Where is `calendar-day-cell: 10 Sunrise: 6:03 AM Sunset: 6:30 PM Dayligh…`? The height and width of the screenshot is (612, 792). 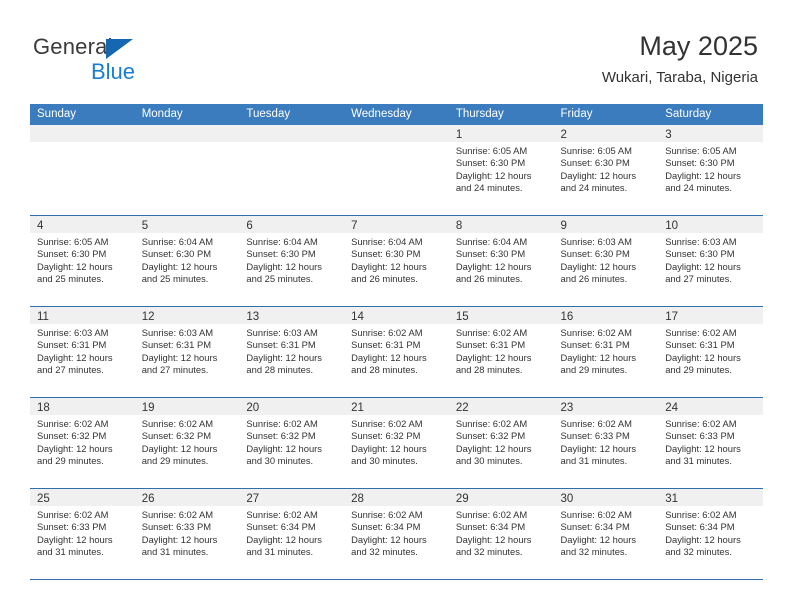 calendar-day-cell: 10 Sunrise: 6:03 AM Sunset: 6:30 PM Dayligh… is located at coordinates (710, 261).